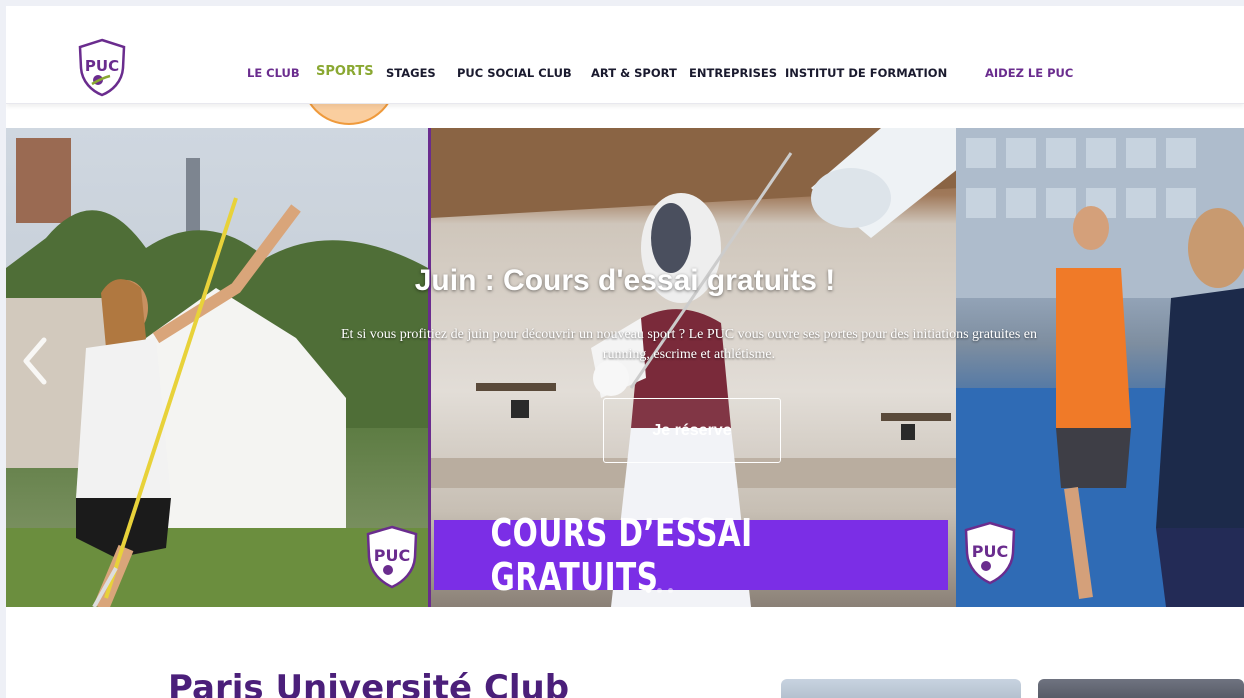 This screenshot has height=698, width=1244. I want to click on promo-banner-text: COURS D’ESSAI GRATUITS, so click(621, 555).